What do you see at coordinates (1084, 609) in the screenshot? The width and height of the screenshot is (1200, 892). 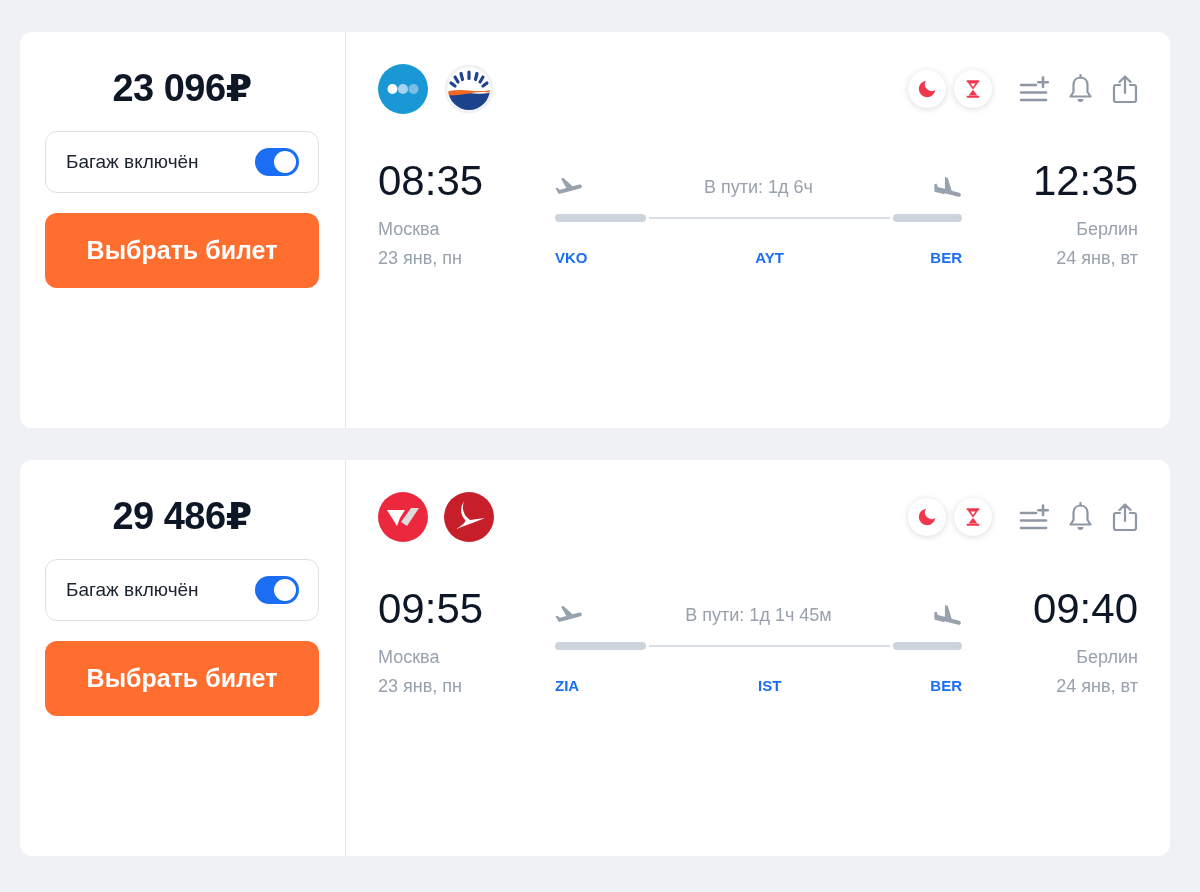 I see `arrival-time: 09:40` at bounding box center [1084, 609].